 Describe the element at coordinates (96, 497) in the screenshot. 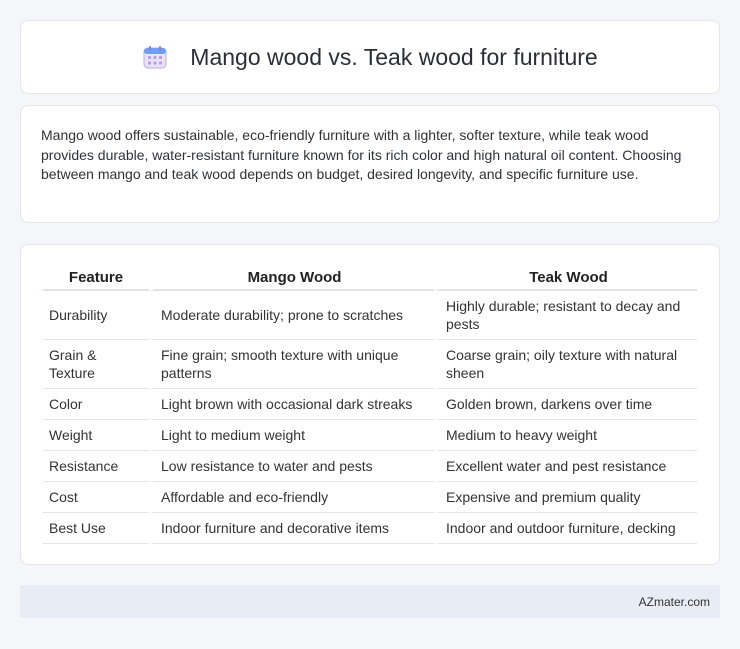

I see `feature-cell: Cost` at that location.